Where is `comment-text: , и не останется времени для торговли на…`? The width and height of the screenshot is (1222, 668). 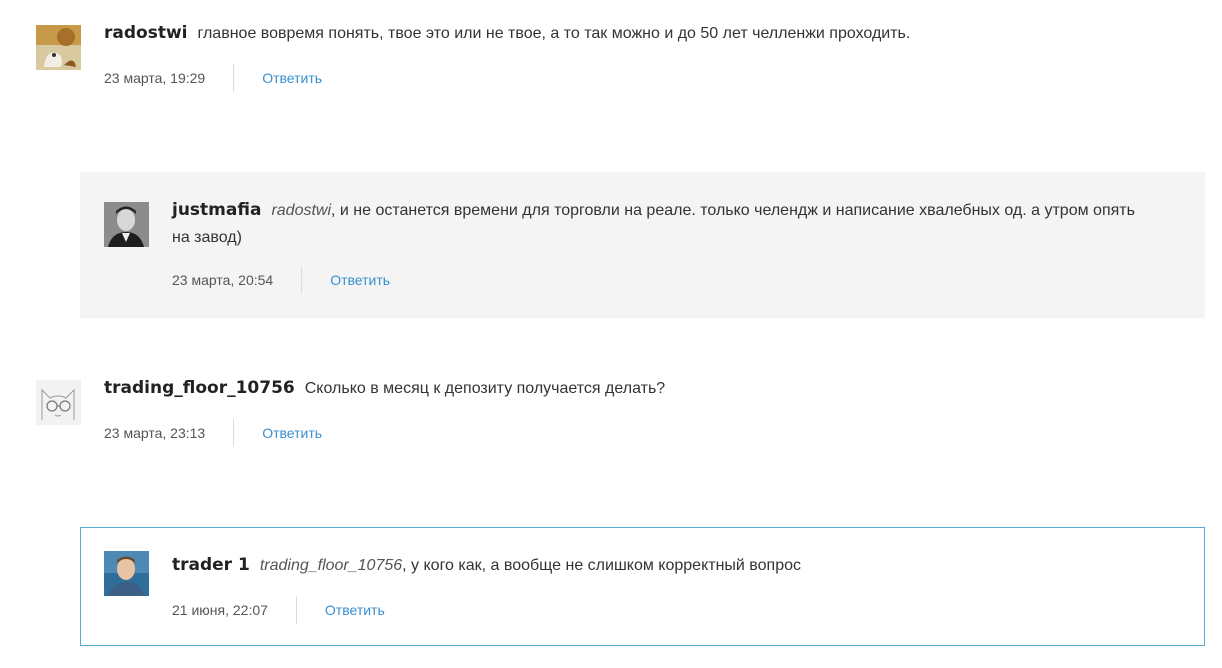 comment-text: , и не останется времени для торговли на… is located at coordinates (733, 210).